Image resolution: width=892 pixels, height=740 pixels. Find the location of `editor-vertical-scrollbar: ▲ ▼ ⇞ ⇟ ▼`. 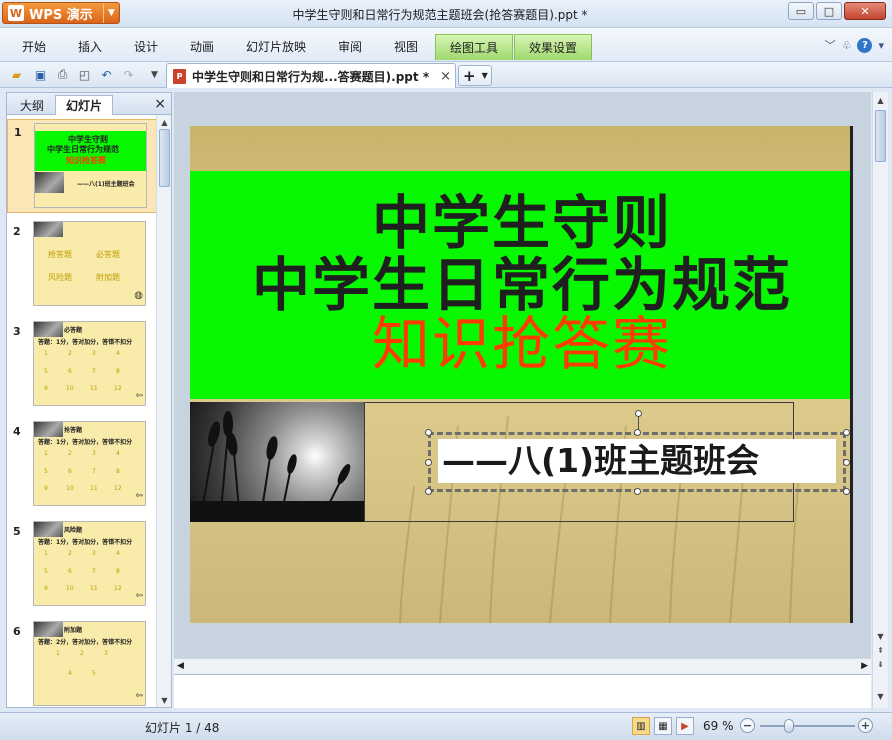

editor-vertical-scrollbar: ▲ ▼ ⇞ ⇟ ▼ is located at coordinates (880, 400).